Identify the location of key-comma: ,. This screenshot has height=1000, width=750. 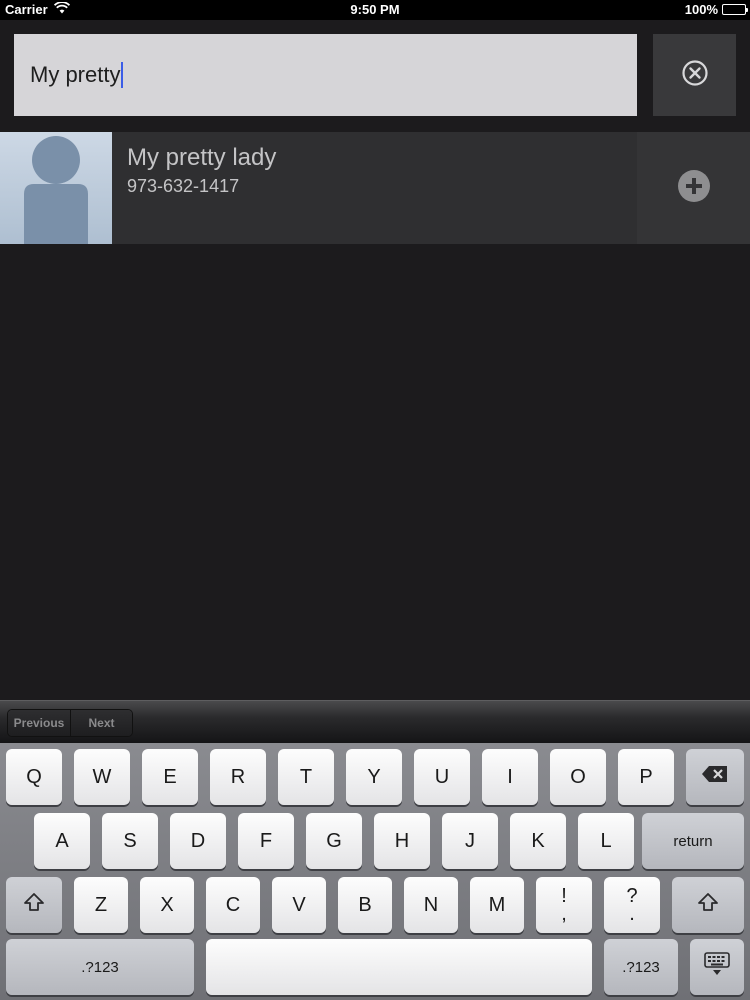
(564, 914).